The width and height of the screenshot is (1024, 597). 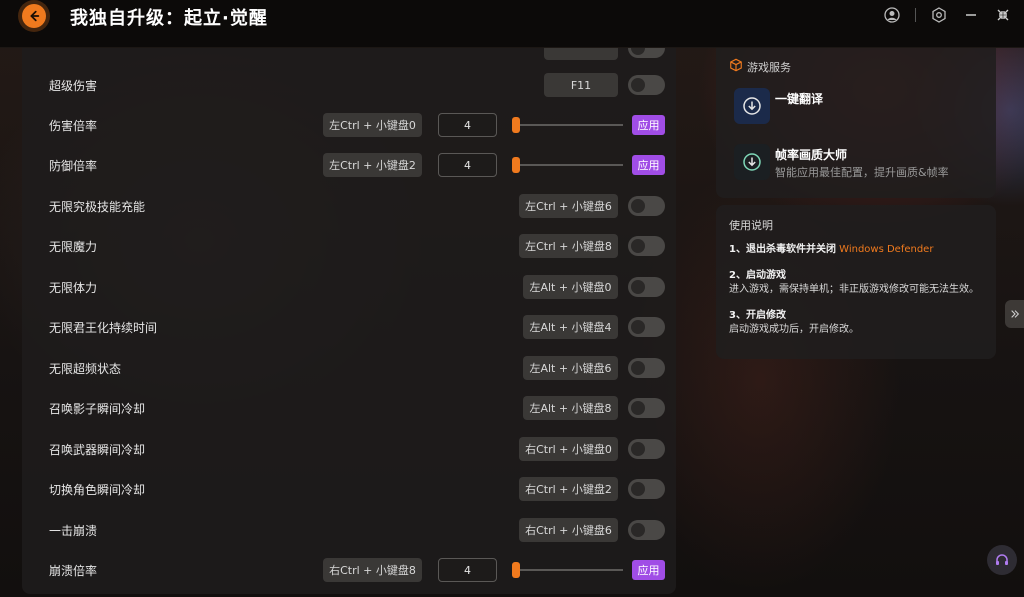 I want to click on option-label: 召唤影子瞬间冷却, so click(x=97, y=408).